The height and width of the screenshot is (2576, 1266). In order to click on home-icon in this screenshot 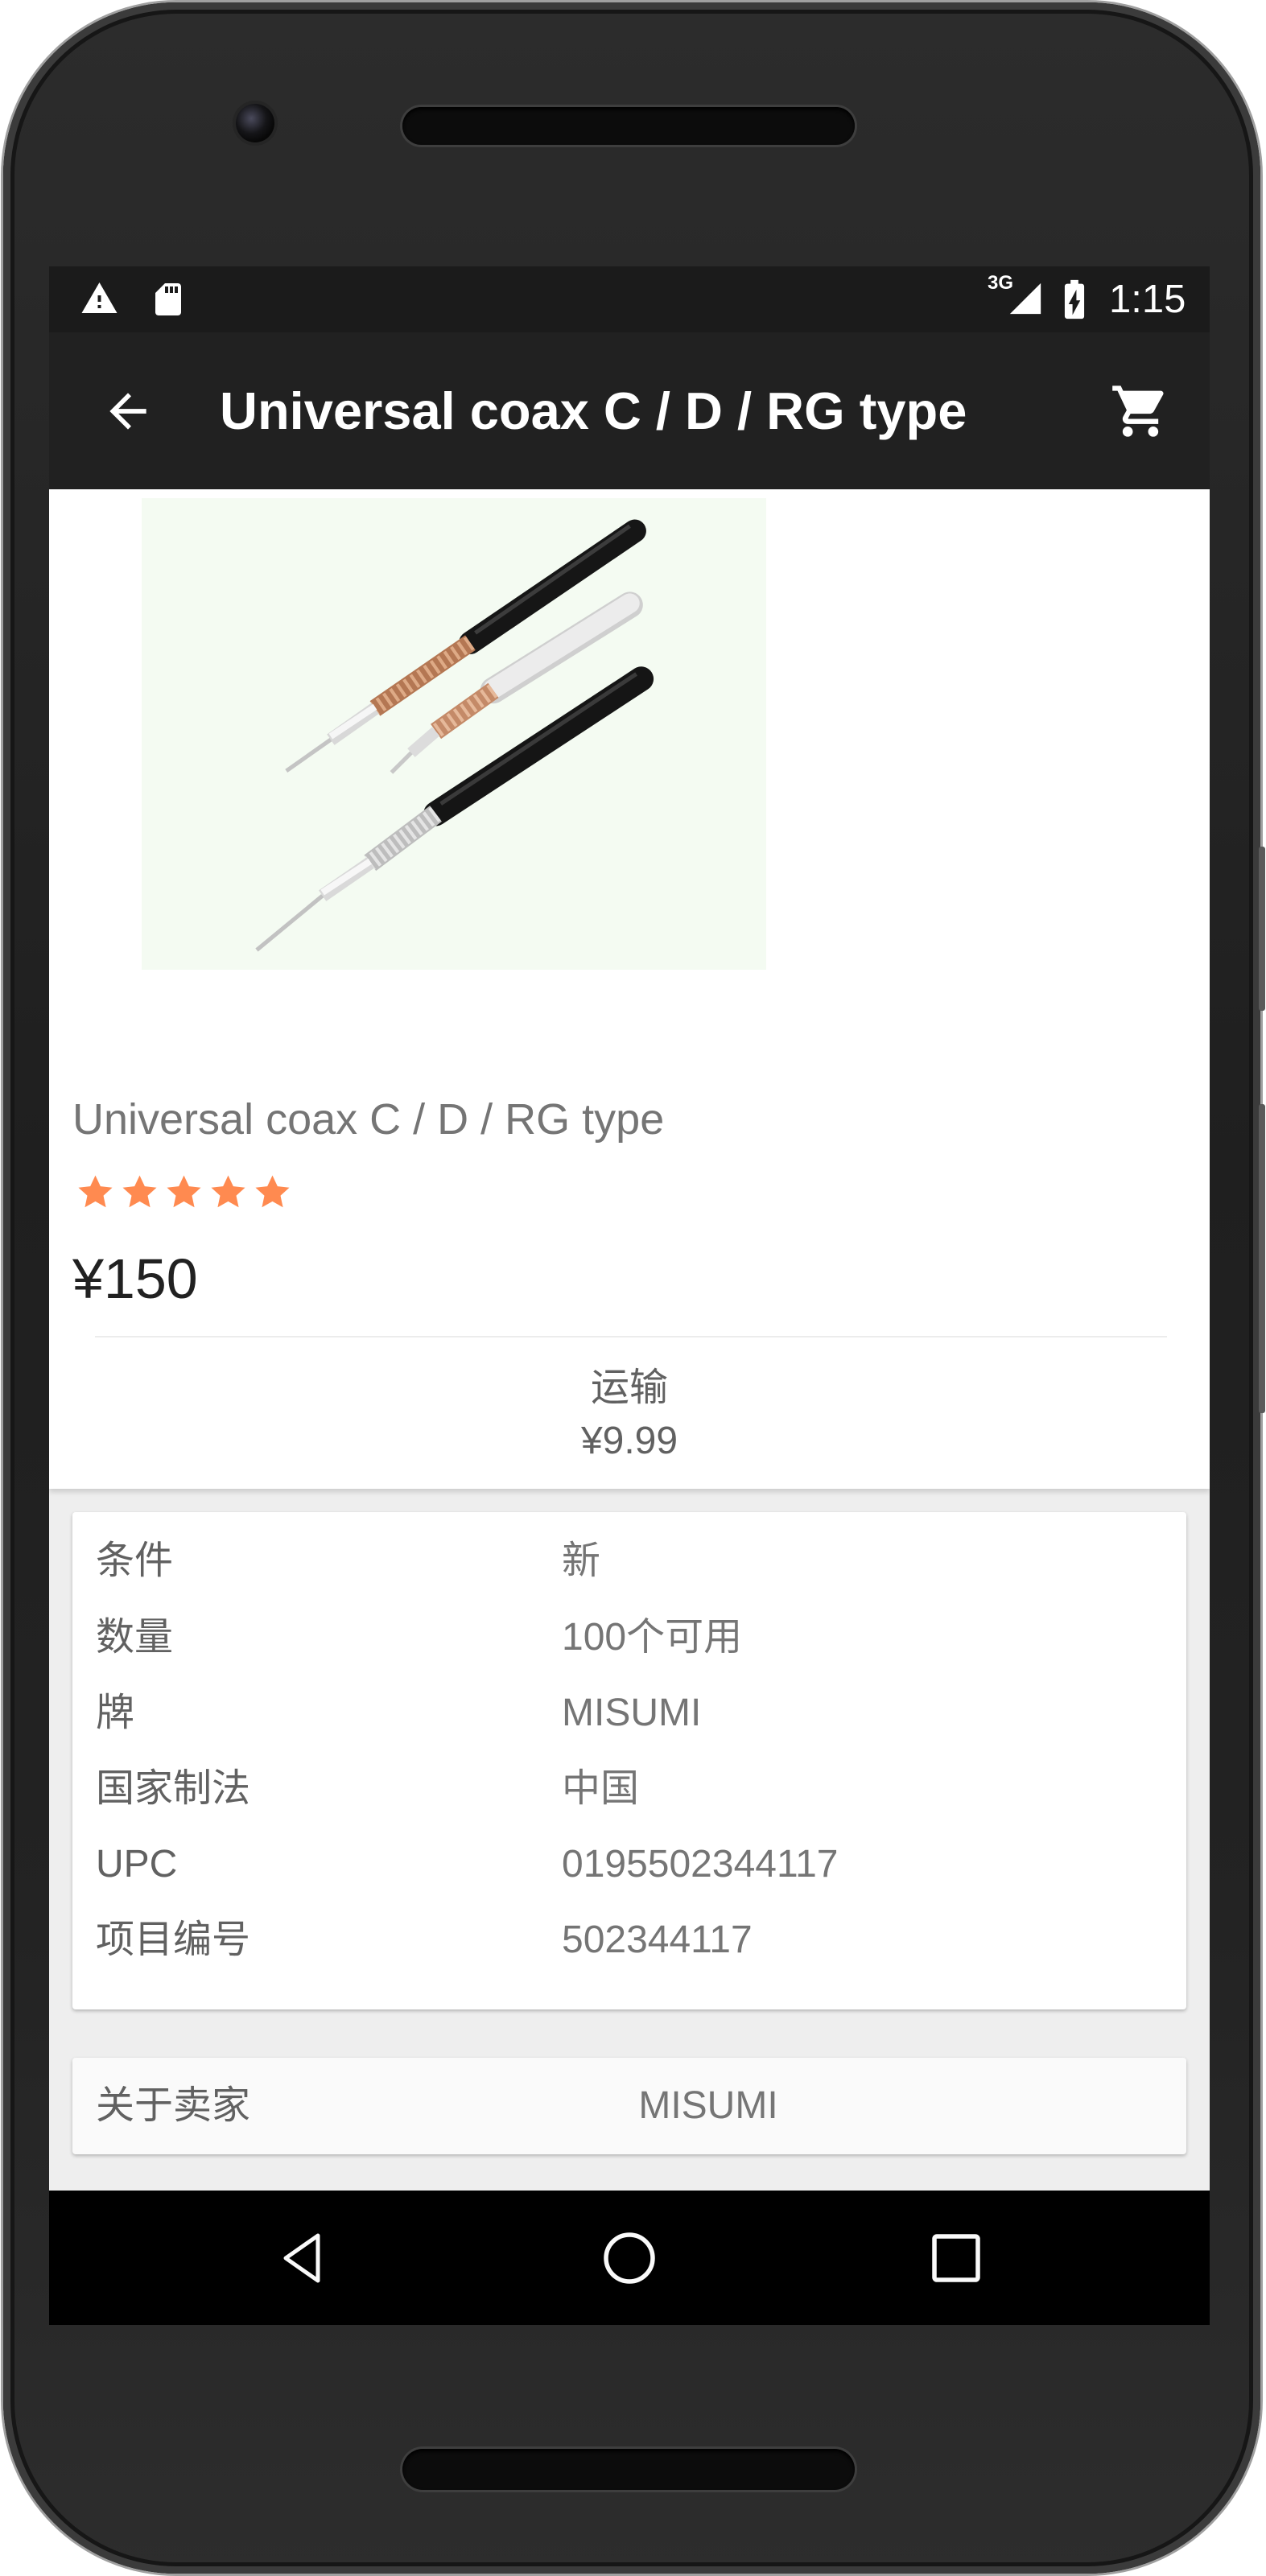, I will do `click(629, 2258)`.